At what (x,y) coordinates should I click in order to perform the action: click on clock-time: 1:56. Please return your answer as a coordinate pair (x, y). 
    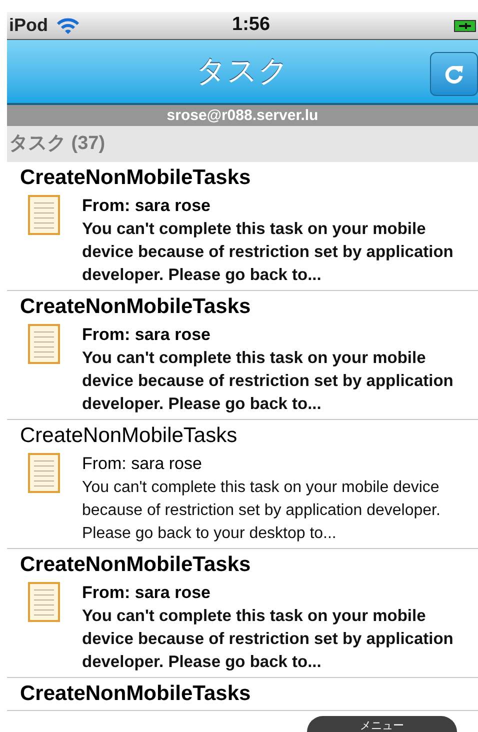
    Looking at the image, I should click on (251, 25).